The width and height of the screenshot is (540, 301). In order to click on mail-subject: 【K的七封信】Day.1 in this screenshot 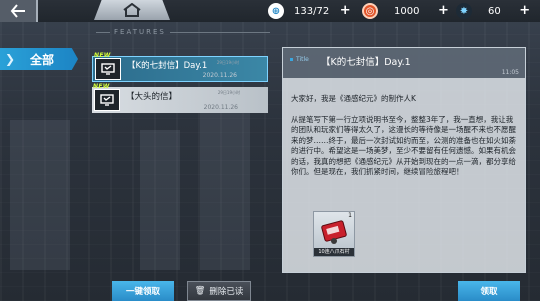, I will do `click(366, 62)`.